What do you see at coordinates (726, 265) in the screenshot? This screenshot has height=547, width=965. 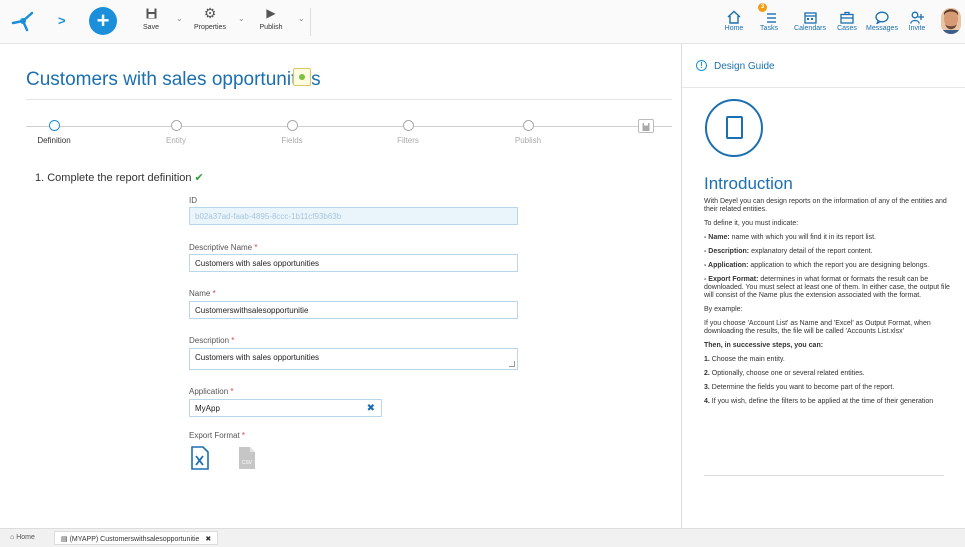 I see `guide-term: - Application:` at bounding box center [726, 265].